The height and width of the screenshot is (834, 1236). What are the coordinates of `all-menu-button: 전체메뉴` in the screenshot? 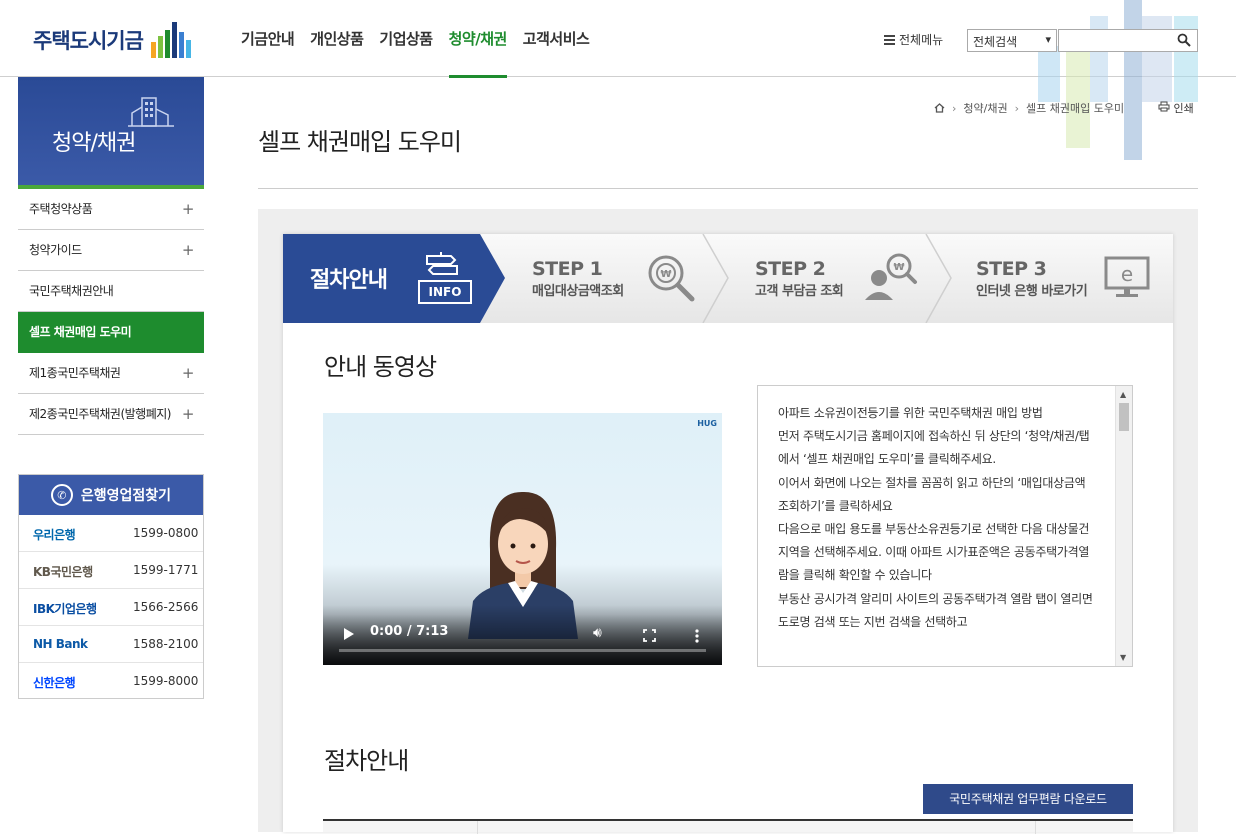 It's located at (913, 39).